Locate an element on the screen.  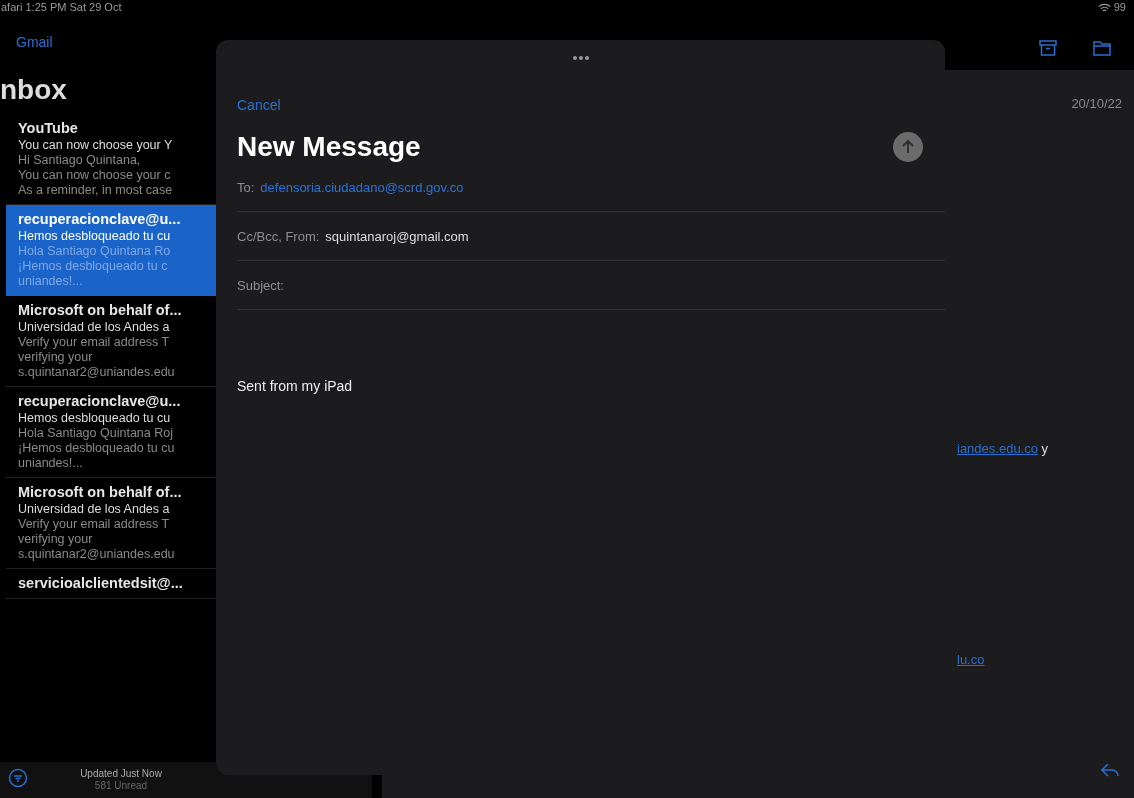
status-bar-time: afari 1:25 PM Sat 29 Oct is located at coordinates (61, 7).